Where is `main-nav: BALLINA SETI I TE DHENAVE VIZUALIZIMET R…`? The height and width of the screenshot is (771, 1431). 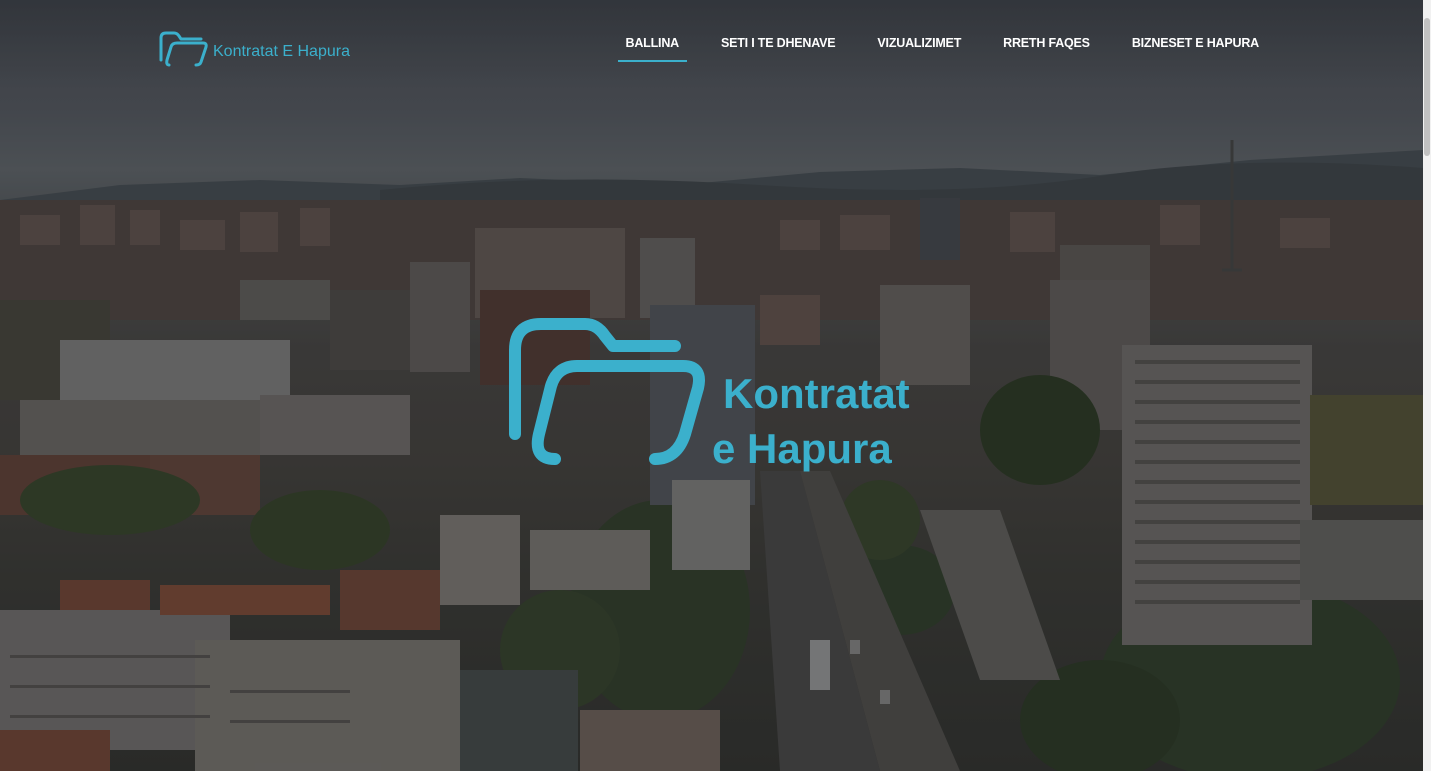
main-nav: BALLINA SETI I TE DHENAVE VIZUALIZIMET R… is located at coordinates (929, 49).